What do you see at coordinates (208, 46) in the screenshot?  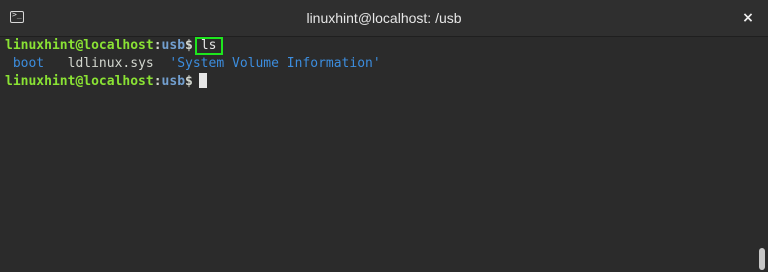 I see `highlighted-command: ls` at bounding box center [208, 46].